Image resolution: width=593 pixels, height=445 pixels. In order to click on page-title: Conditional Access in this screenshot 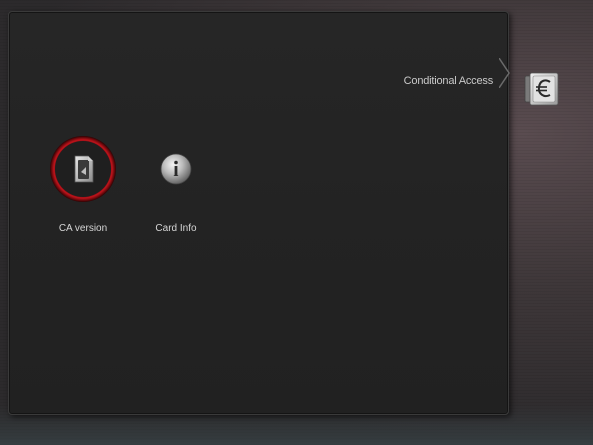, I will do `click(448, 81)`.